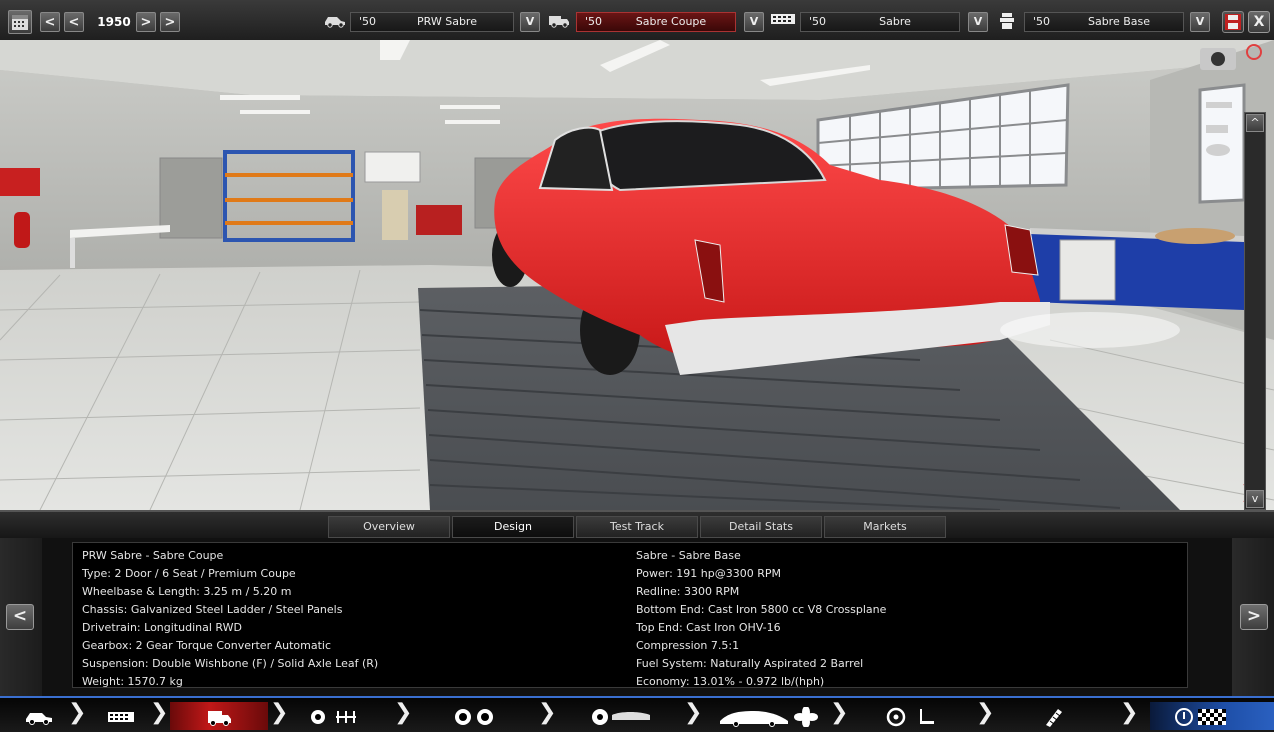 This screenshot has width=1274, height=732. I want to click on company-select-box: '50 PRW Sabre, so click(432, 22).